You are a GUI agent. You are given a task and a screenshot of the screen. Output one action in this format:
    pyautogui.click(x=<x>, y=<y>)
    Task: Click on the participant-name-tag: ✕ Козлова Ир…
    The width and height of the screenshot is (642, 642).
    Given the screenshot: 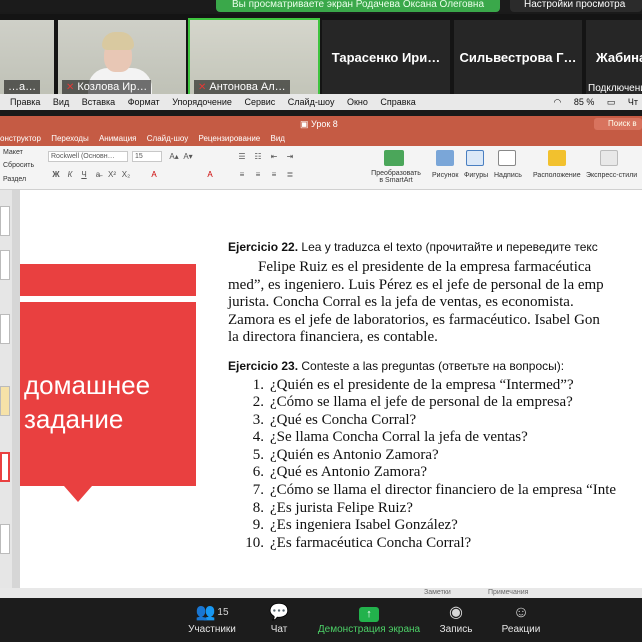 What is the action you would take?
    pyautogui.click(x=107, y=87)
    